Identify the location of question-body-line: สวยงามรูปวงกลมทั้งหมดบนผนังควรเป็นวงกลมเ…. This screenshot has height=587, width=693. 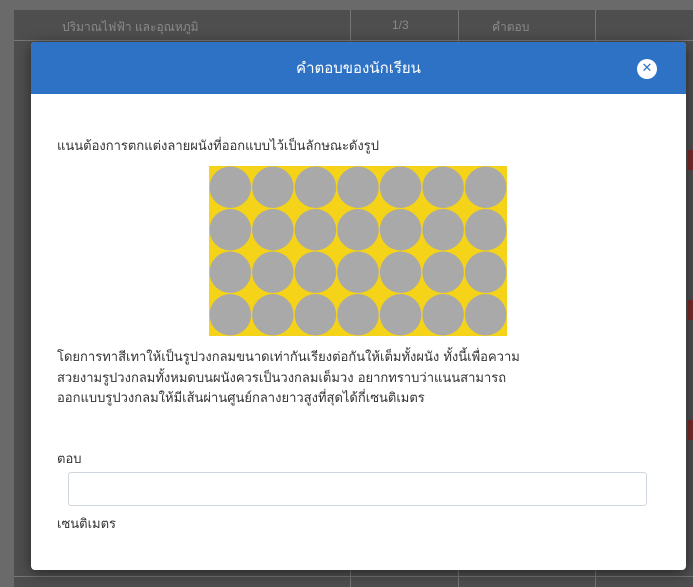
(282, 378).